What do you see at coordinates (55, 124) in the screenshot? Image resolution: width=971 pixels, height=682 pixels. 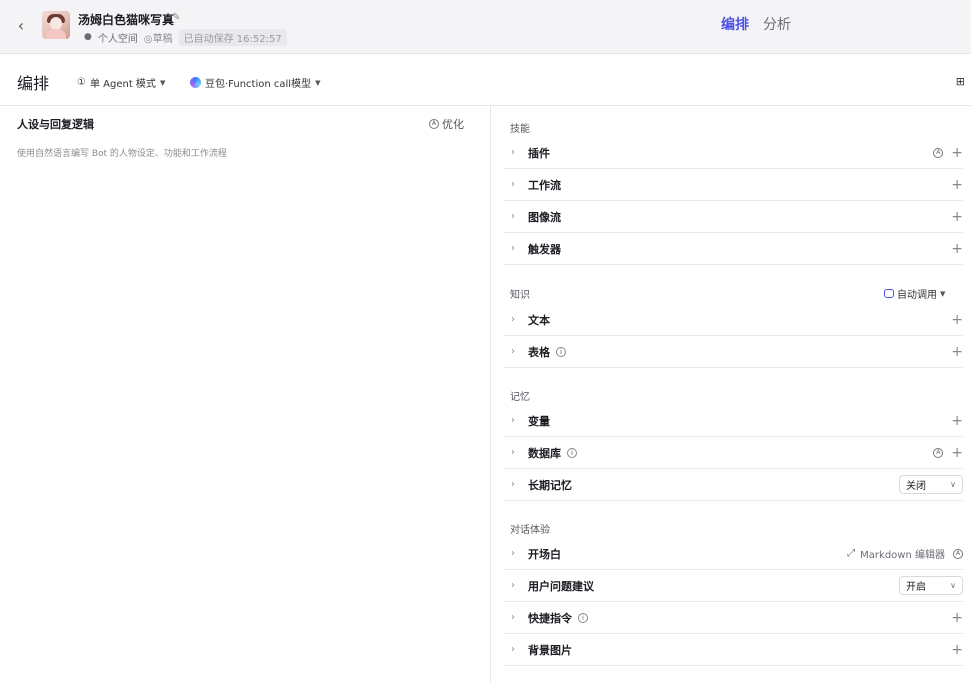 I see `persona-title: 人设与回复逻辑` at bounding box center [55, 124].